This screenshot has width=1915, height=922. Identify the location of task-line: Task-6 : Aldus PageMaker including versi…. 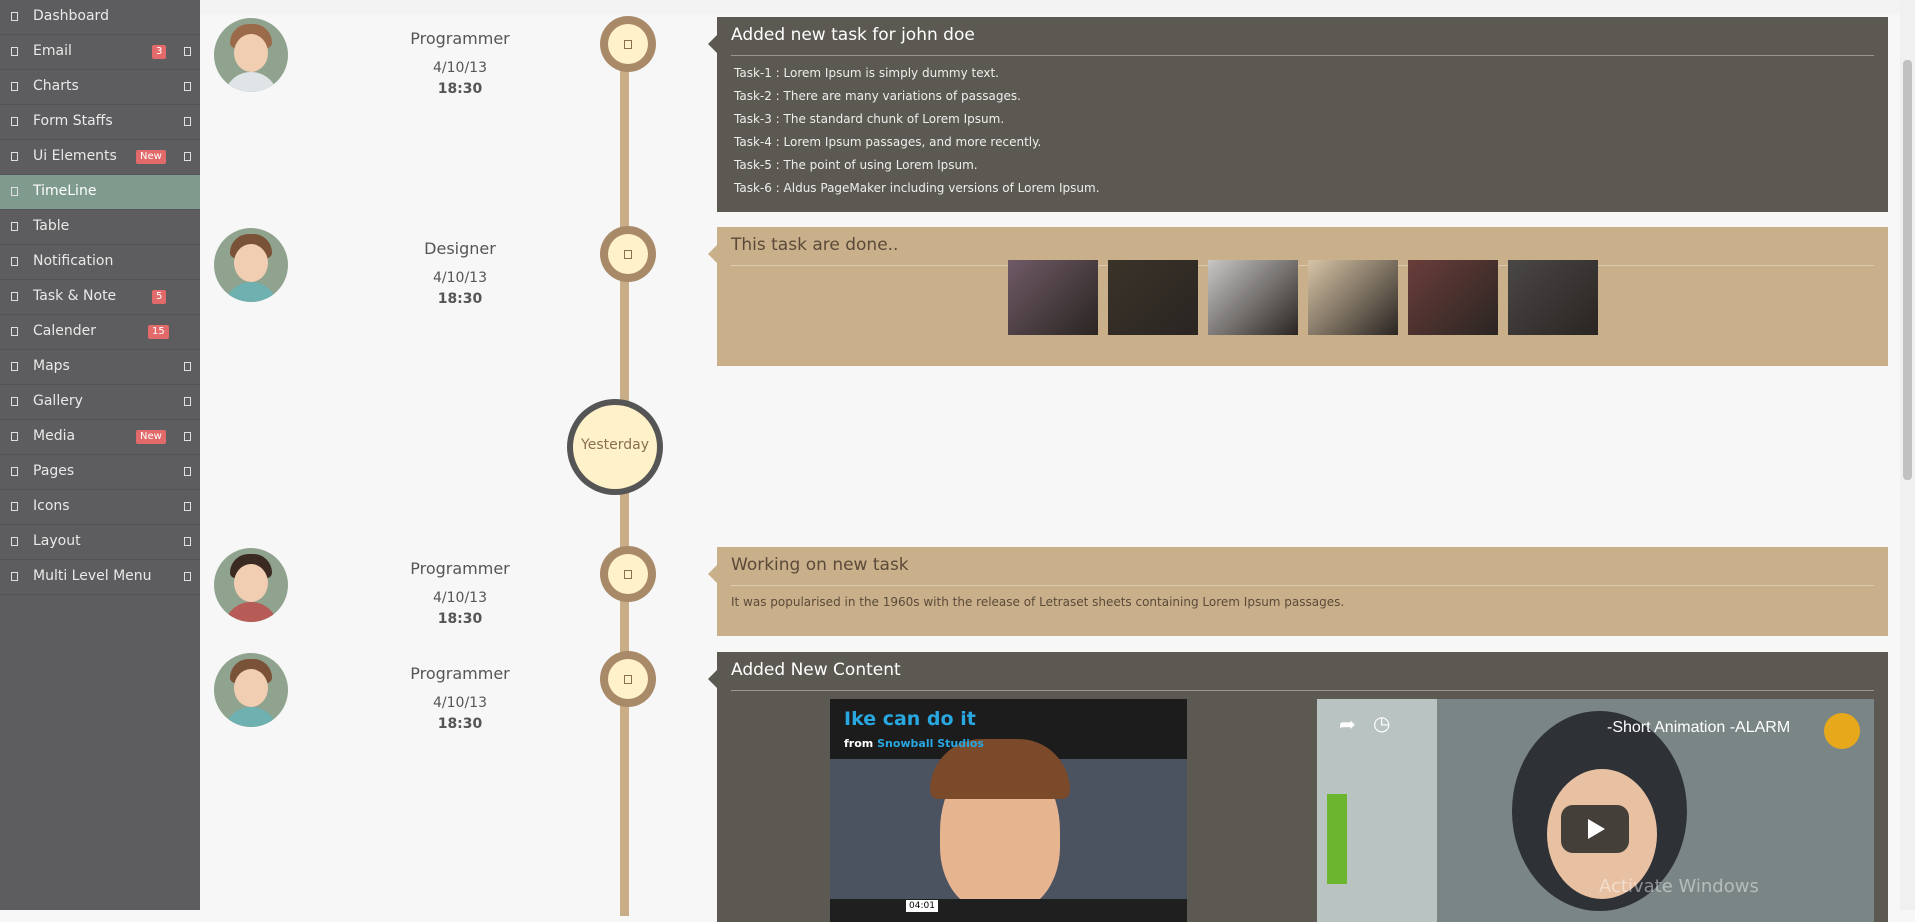
(917, 188).